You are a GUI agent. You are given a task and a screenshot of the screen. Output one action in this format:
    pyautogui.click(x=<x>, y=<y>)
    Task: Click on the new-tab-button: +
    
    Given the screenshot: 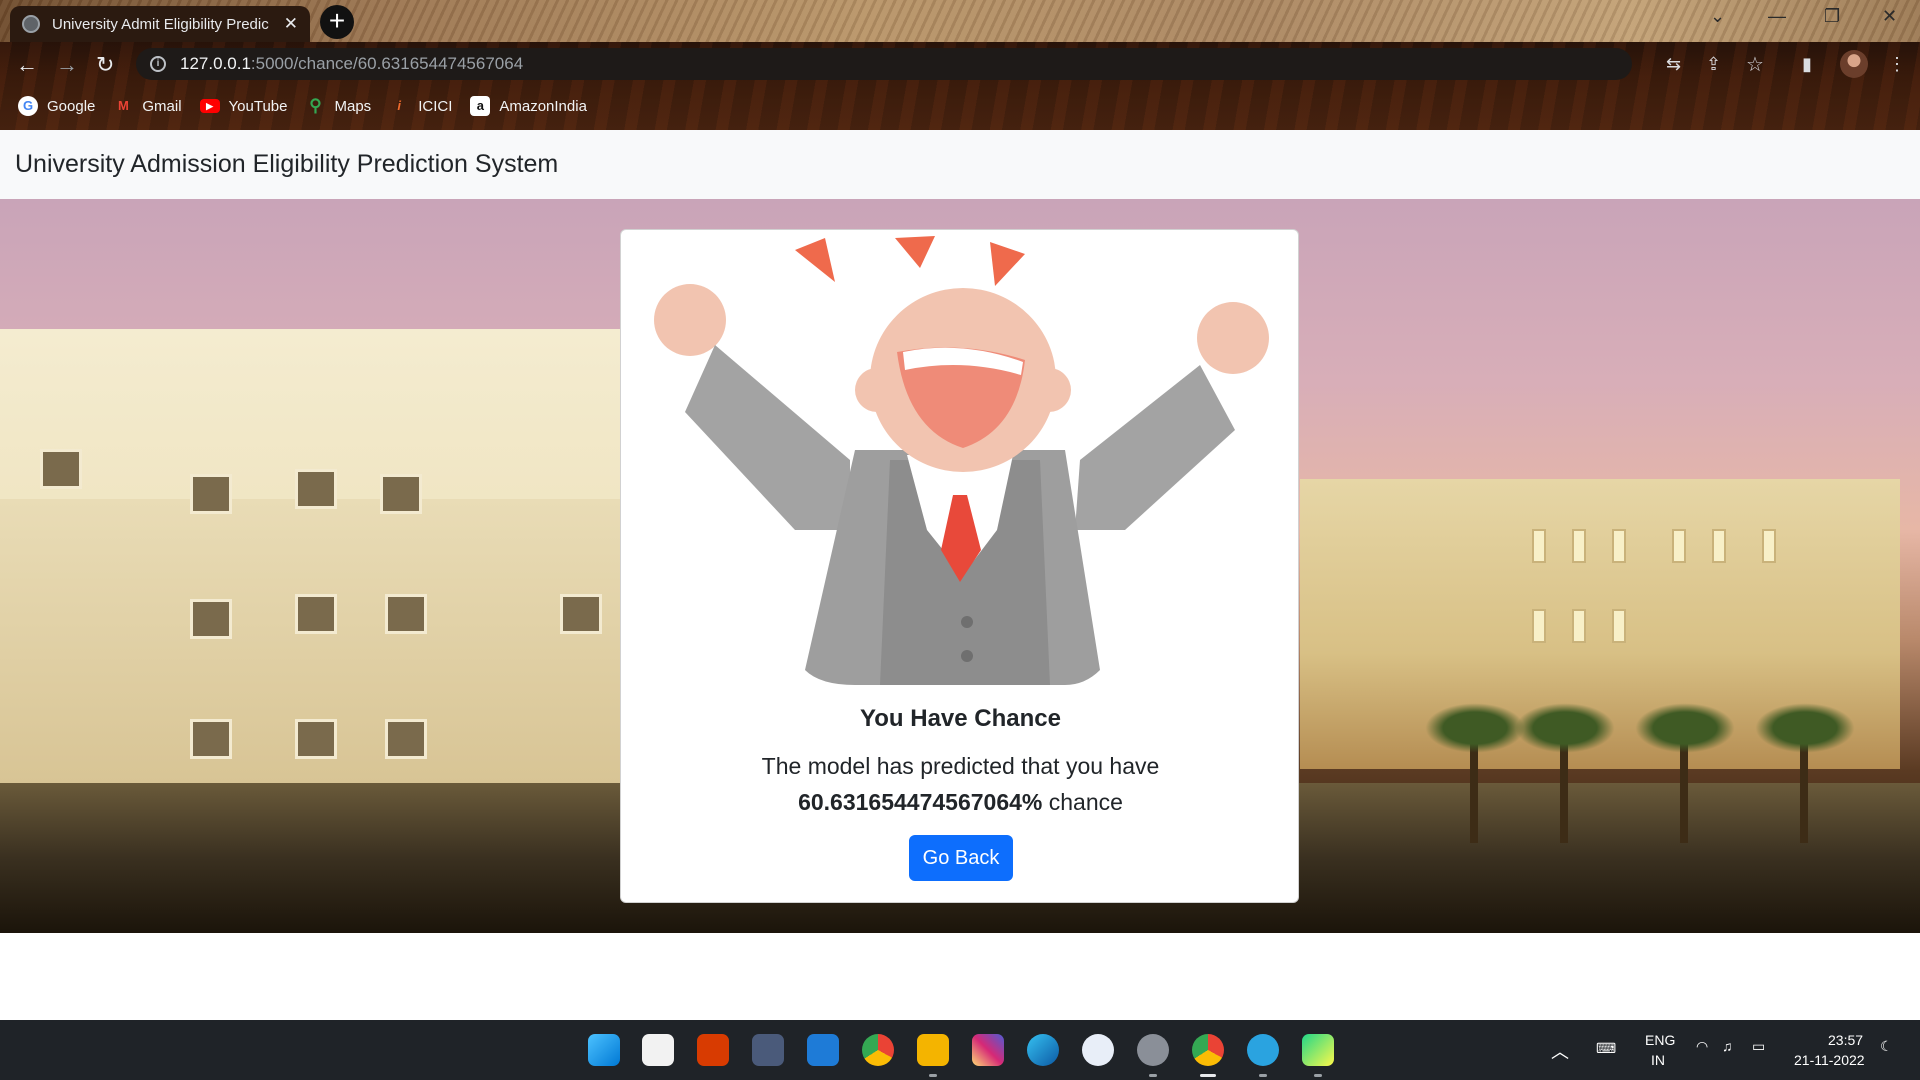 What is the action you would take?
    pyautogui.click(x=337, y=22)
    